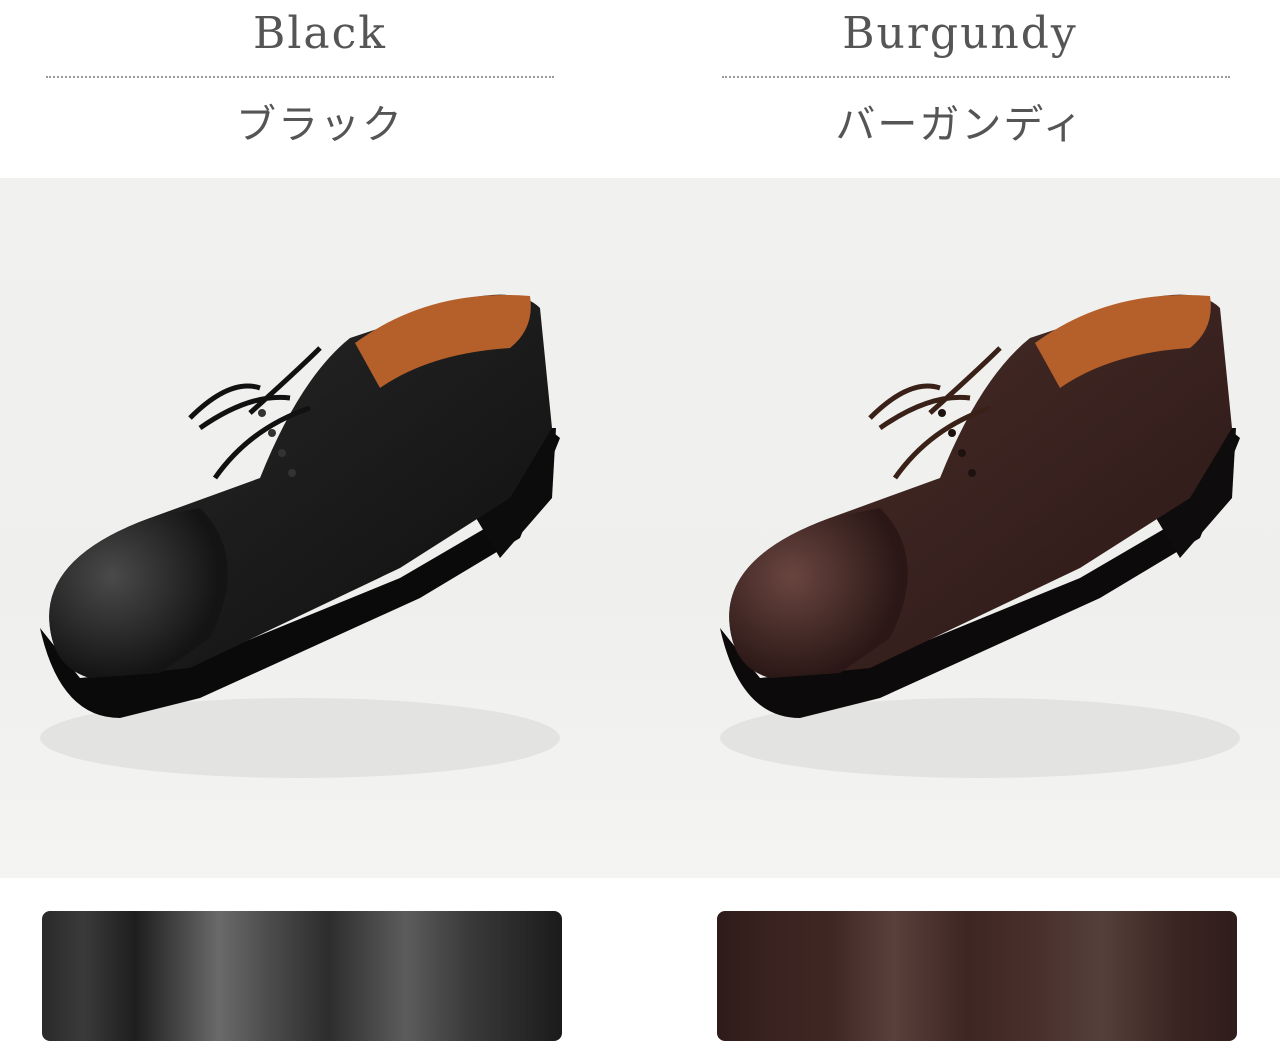  Describe the element at coordinates (320, 33) in the screenshot. I see `color-name-english: Black` at that location.